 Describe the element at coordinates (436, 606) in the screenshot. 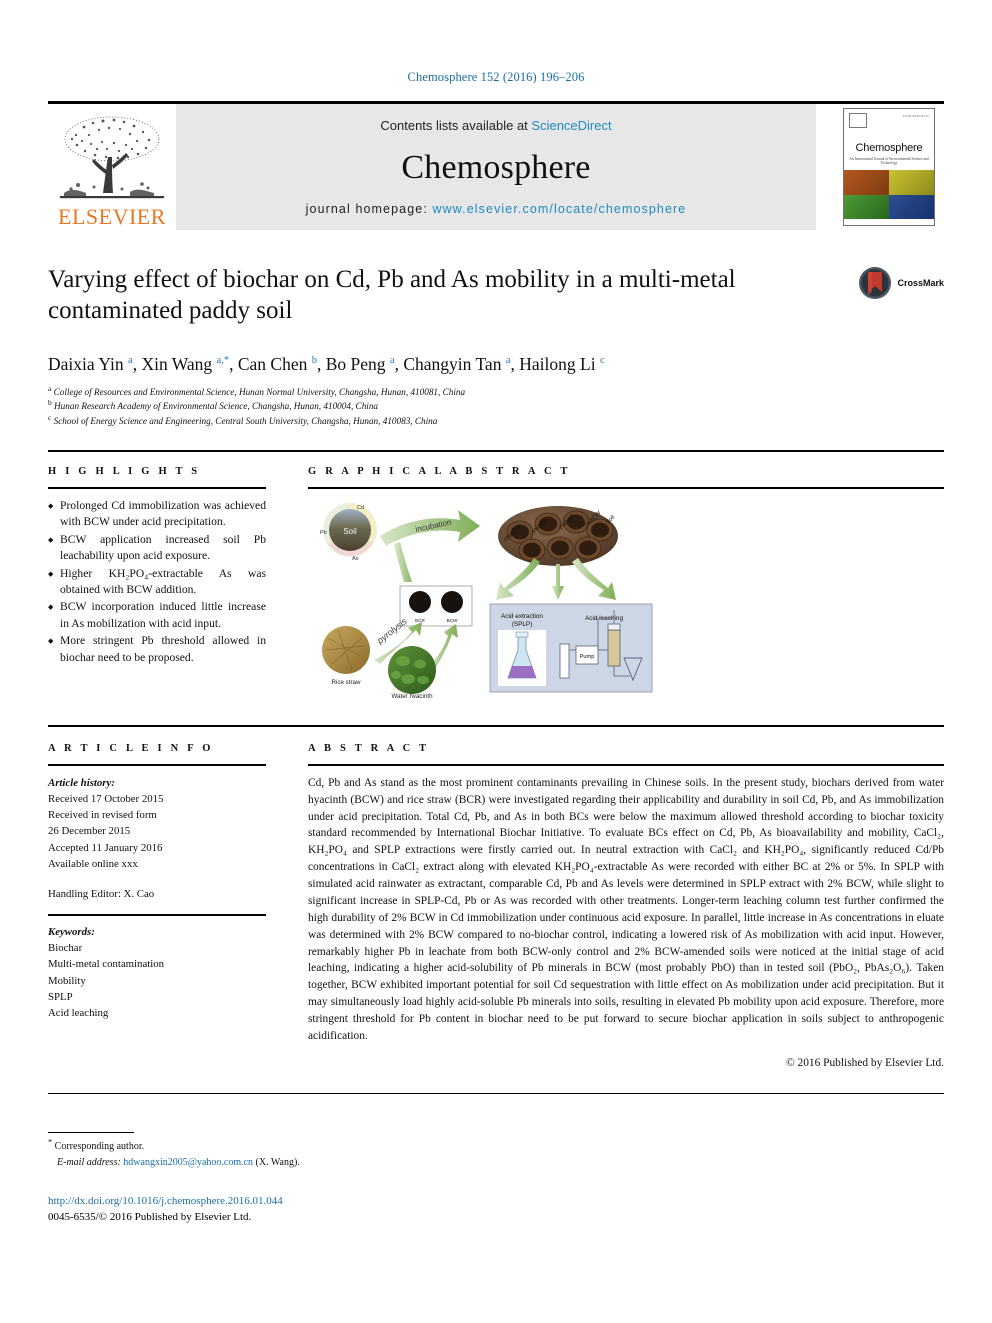

I see `biochar-samples: BCR BCW` at that location.